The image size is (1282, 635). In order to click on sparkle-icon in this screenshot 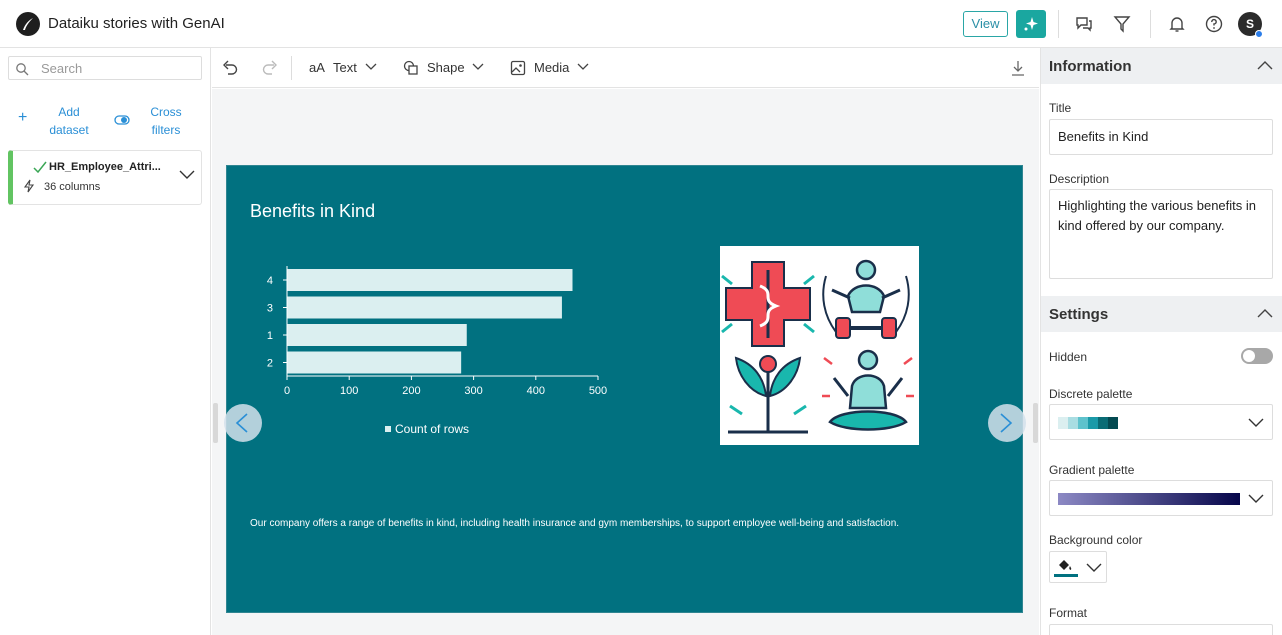, I will do `click(1031, 24)`.